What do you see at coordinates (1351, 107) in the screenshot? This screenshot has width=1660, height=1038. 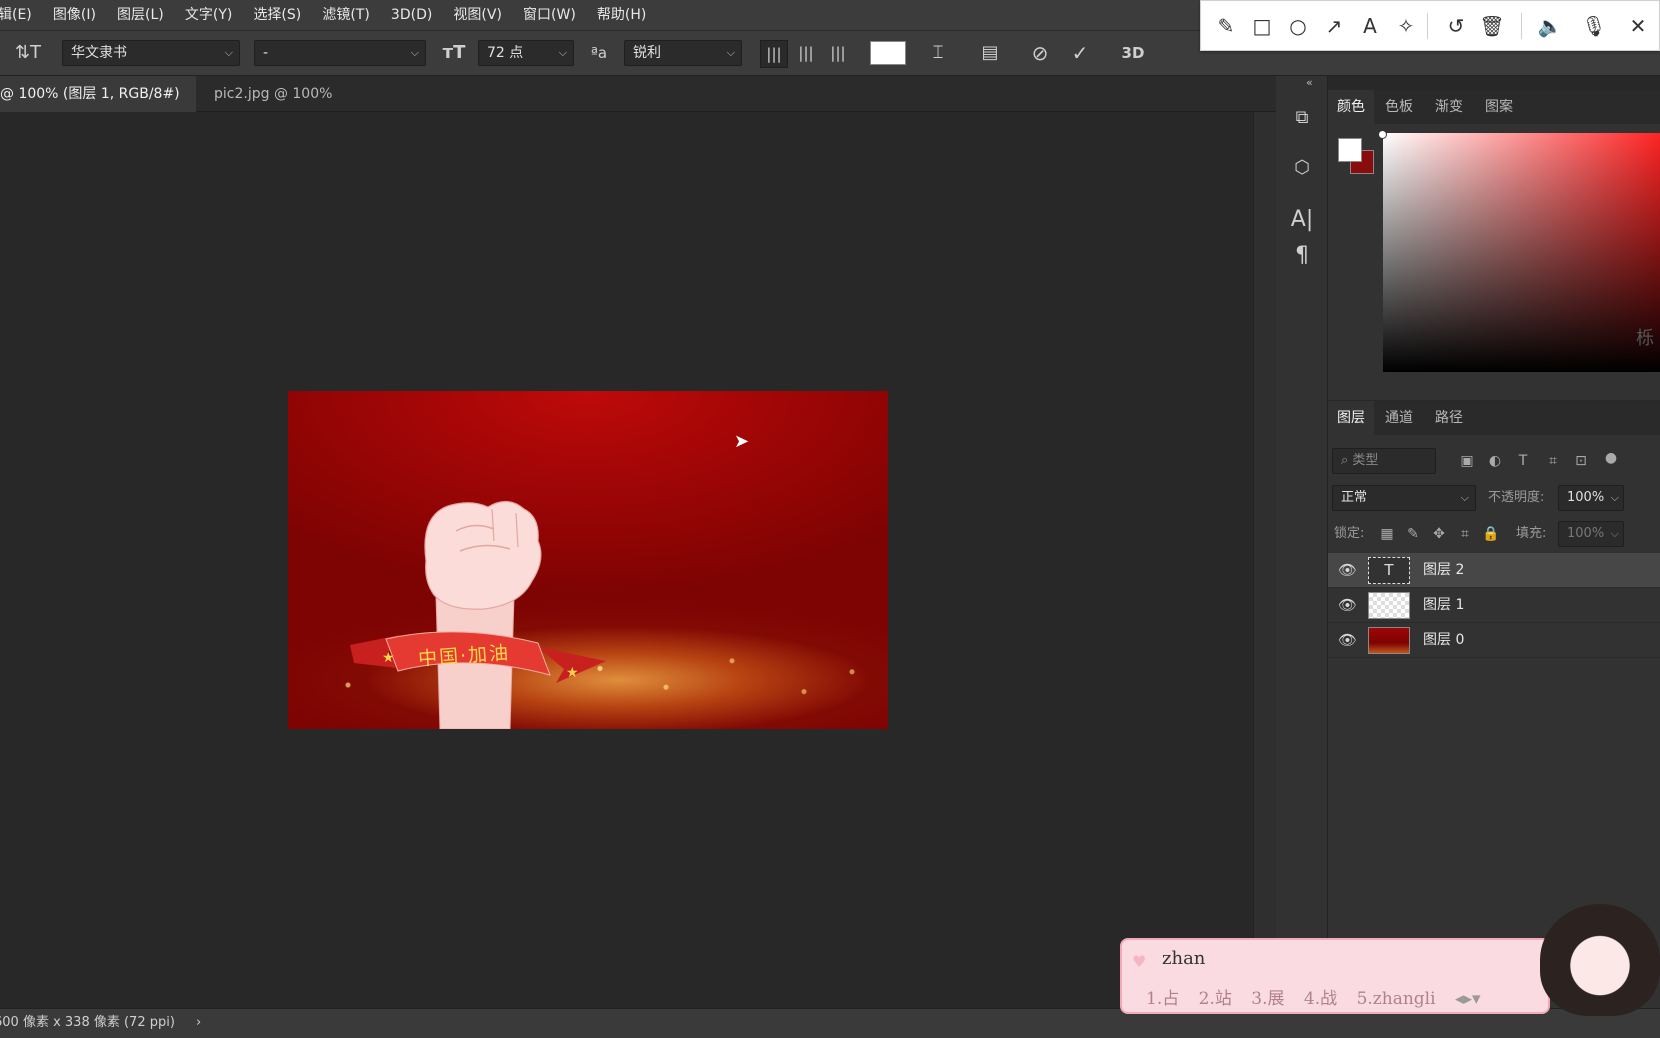 I see `tab-color: 颜色` at bounding box center [1351, 107].